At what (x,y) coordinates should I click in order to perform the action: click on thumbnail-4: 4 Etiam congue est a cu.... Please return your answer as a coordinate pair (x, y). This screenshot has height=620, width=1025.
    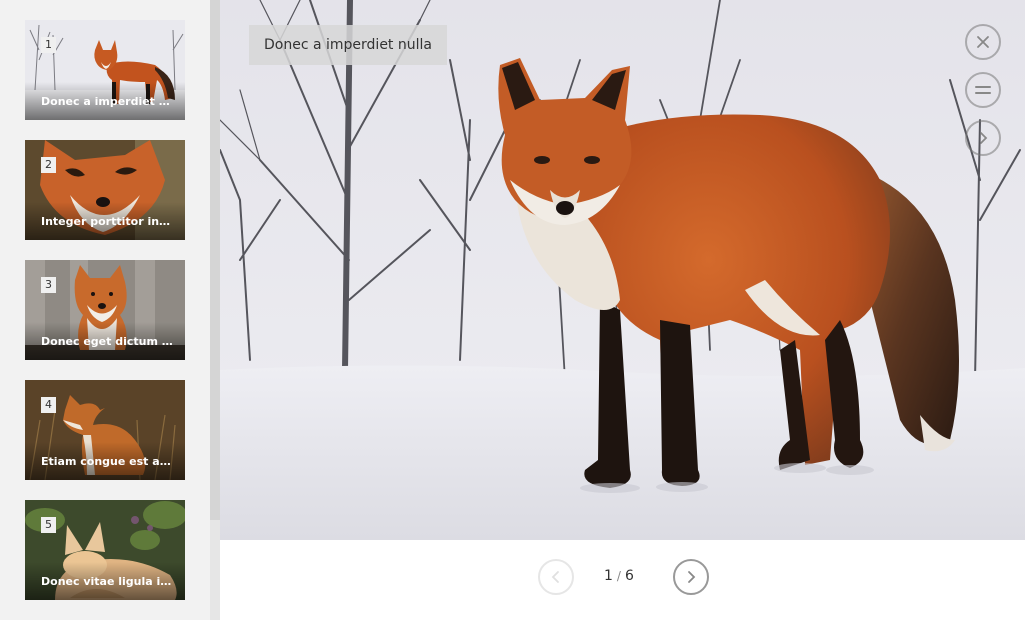
    Looking at the image, I should click on (105, 430).